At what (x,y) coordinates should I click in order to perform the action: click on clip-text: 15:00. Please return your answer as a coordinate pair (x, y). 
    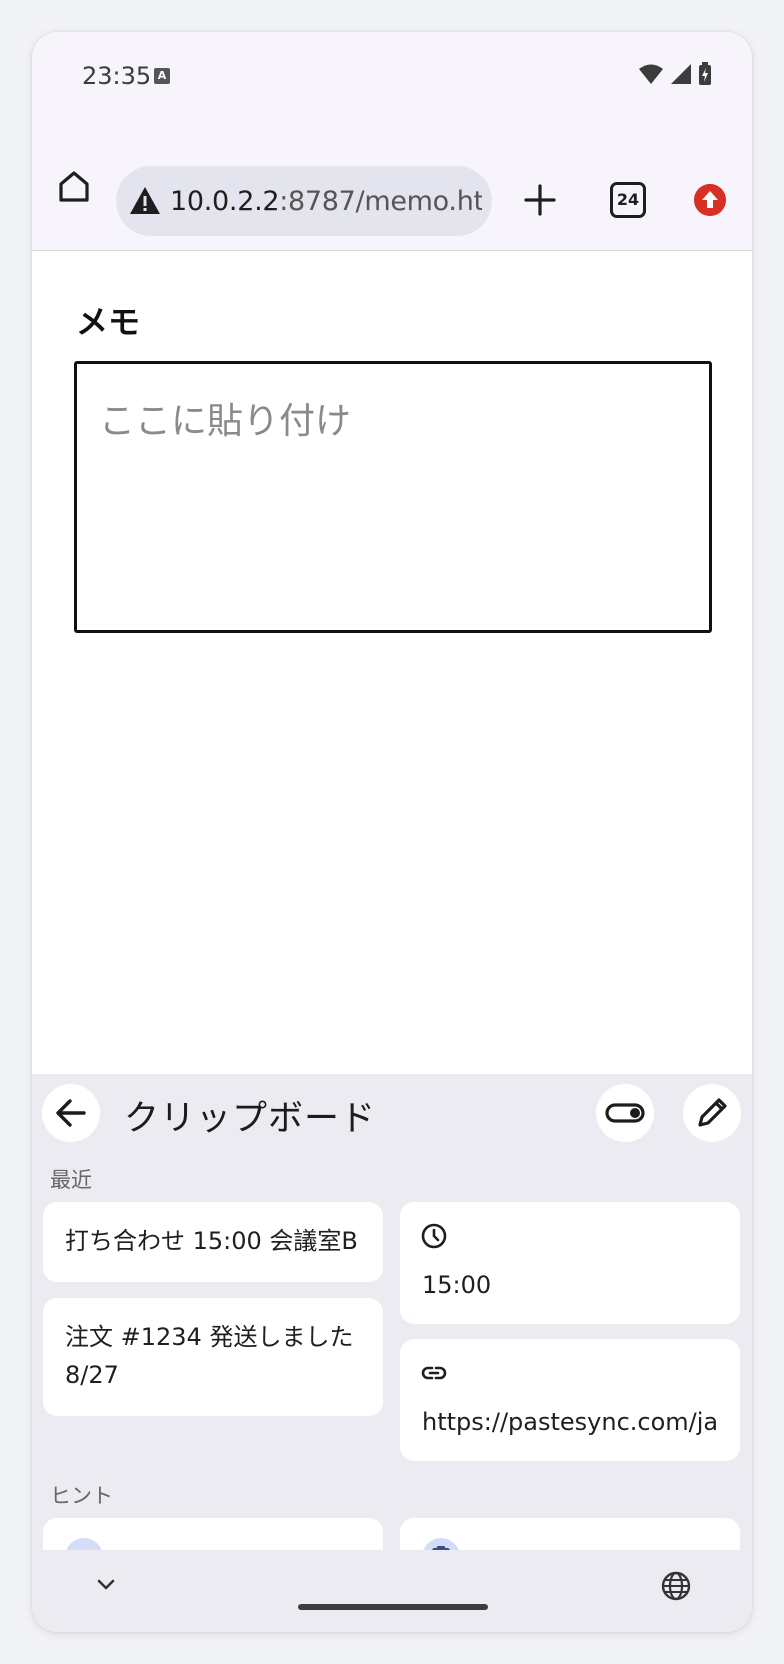
    Looking at the image, I should click on (457, 1285).